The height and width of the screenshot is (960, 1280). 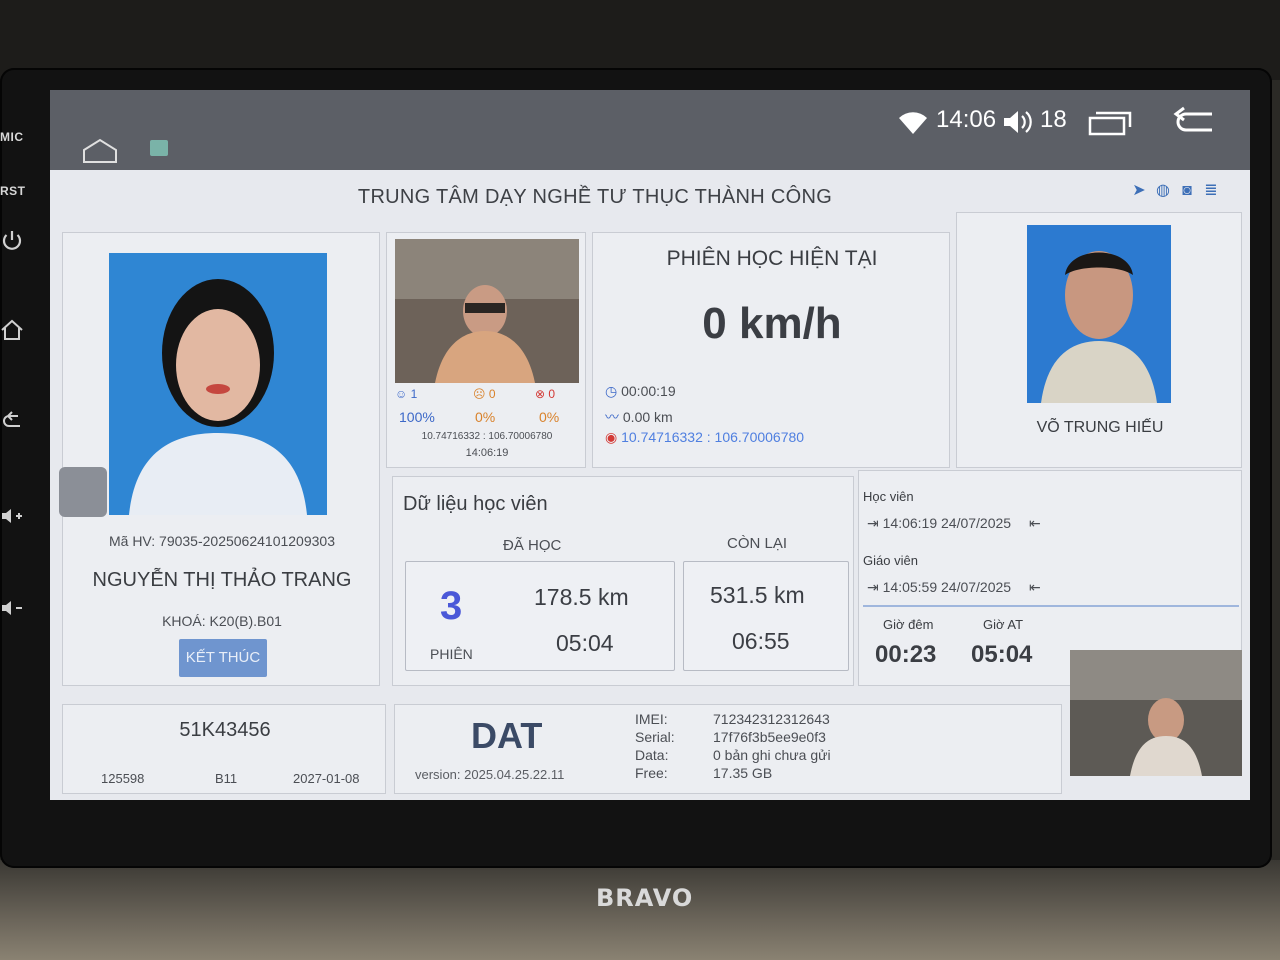 I want to click on sessions-label: PHIÊN, so click(x=451, y=654).